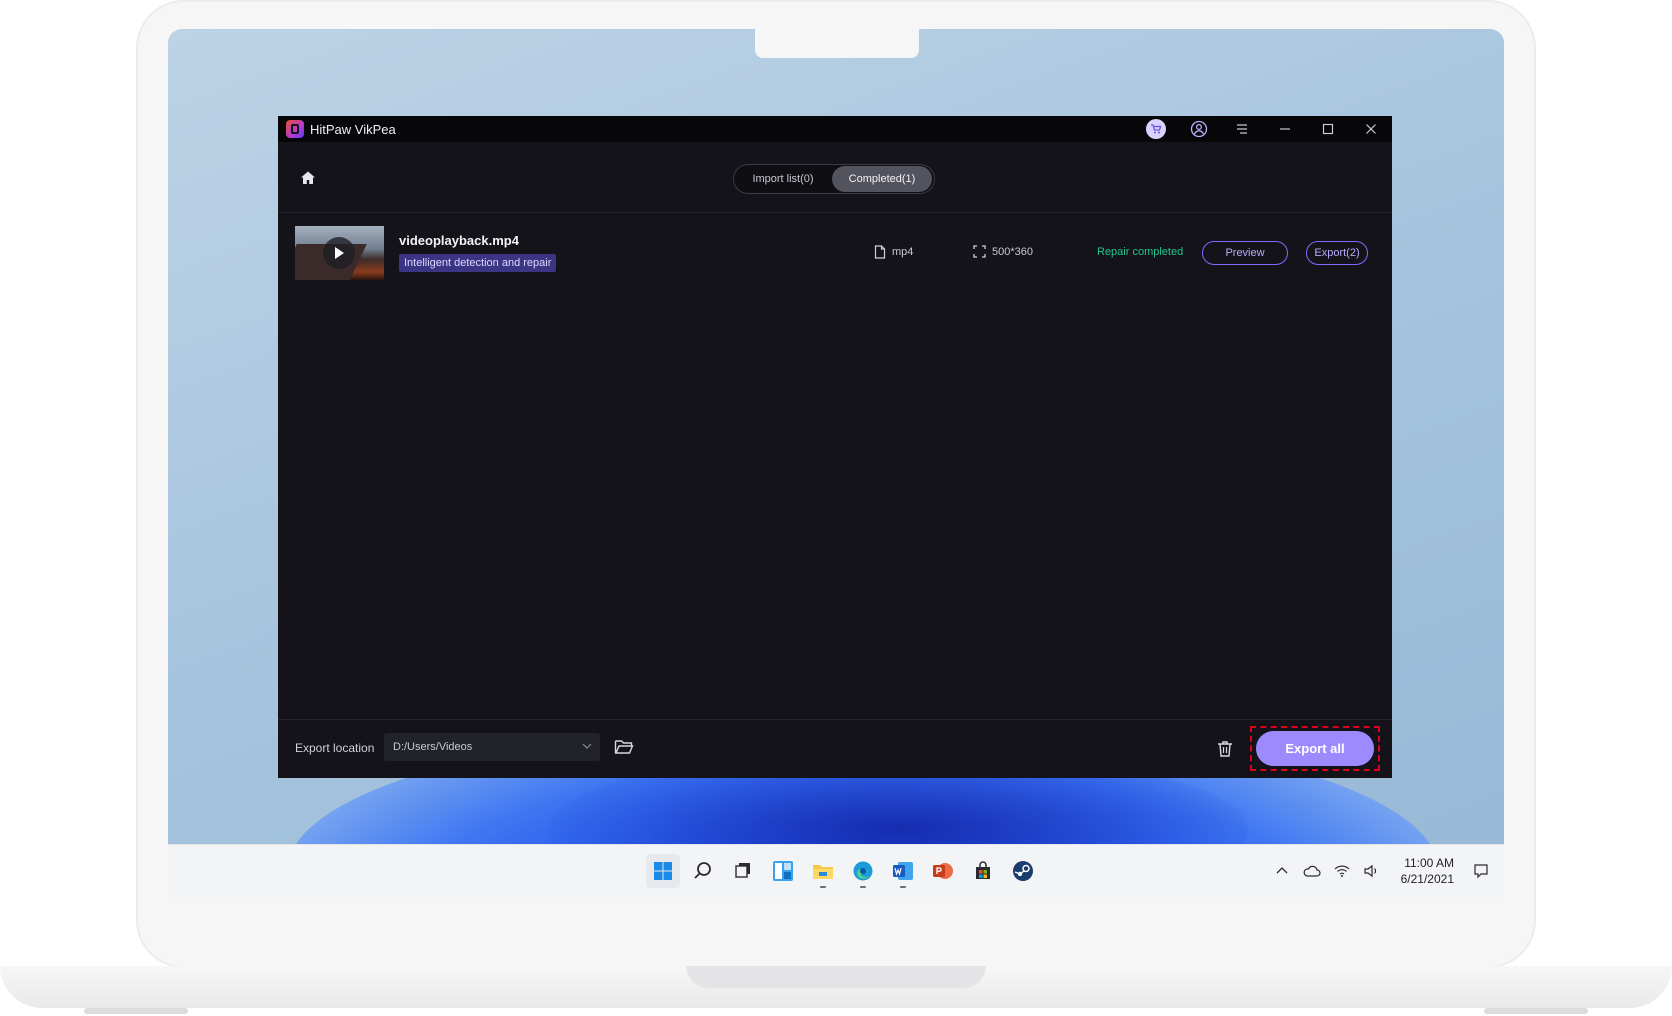 This screenshot has height=1016, width=1672. Describe the element at coordinates (1429, 863) in the screenshot. I see `clock-time: 11:00 AM` at that location.